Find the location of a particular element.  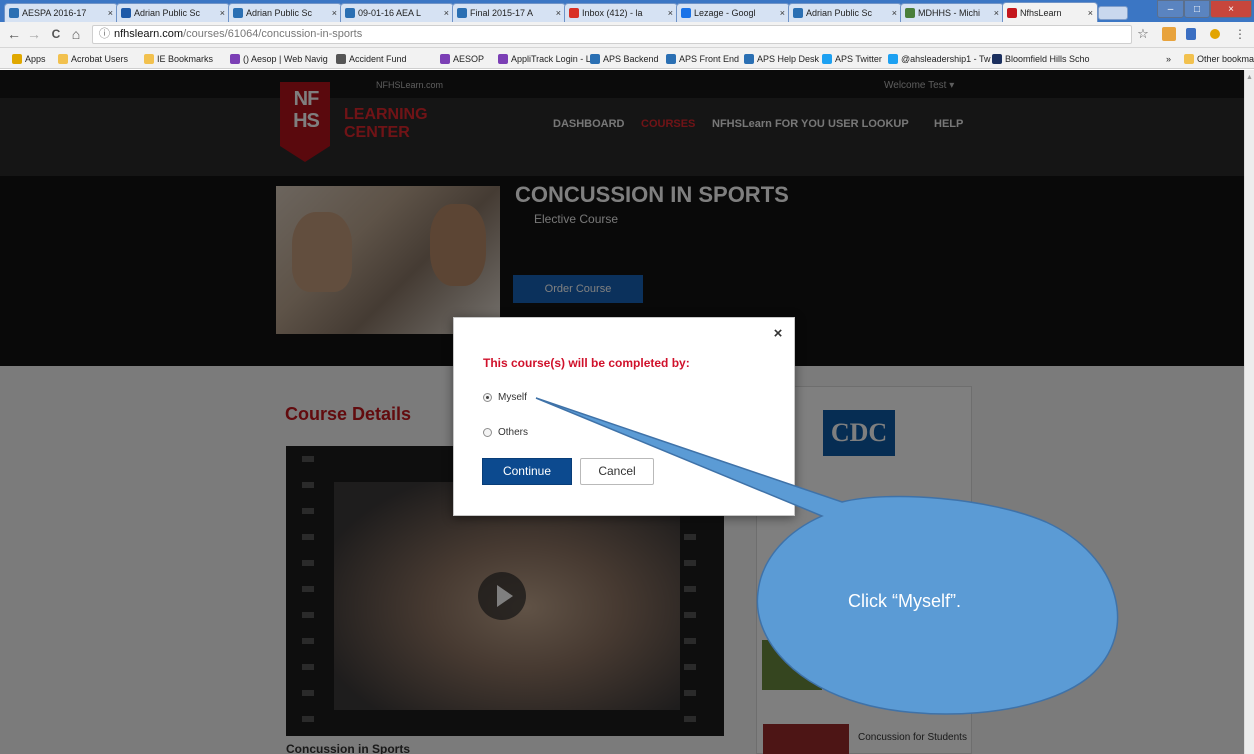

callout-text: Click “Myself”. is located at coordinates (904, 601).